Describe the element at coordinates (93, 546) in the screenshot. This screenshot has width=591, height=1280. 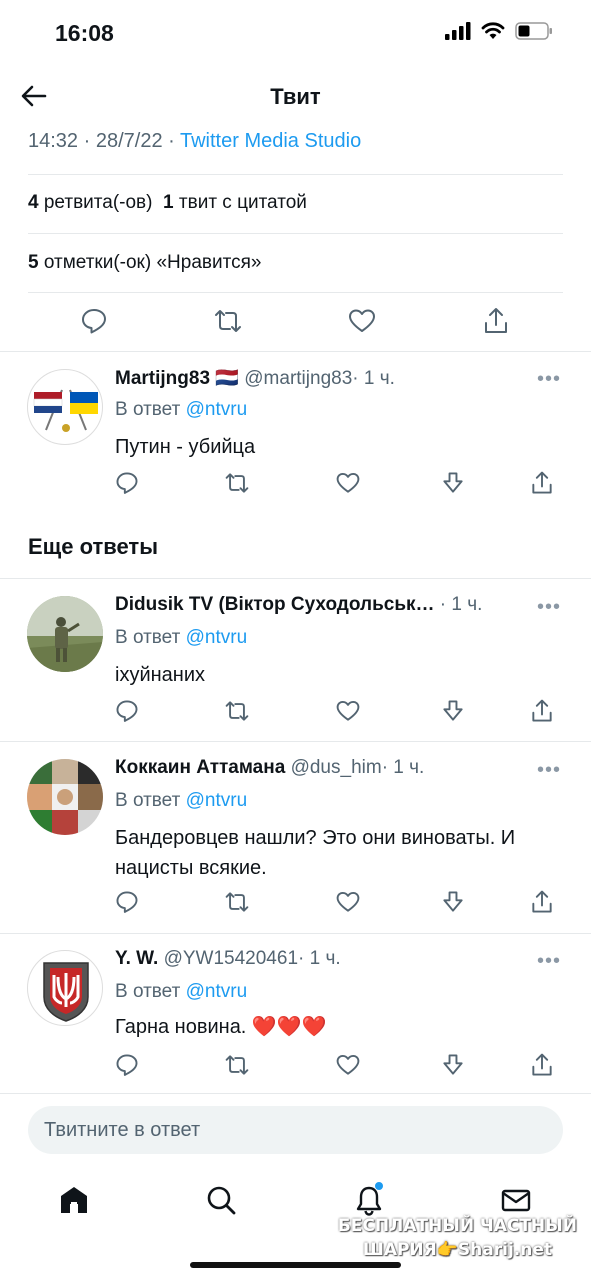
I see `more-replies-heading: Еще ответы` at that location.